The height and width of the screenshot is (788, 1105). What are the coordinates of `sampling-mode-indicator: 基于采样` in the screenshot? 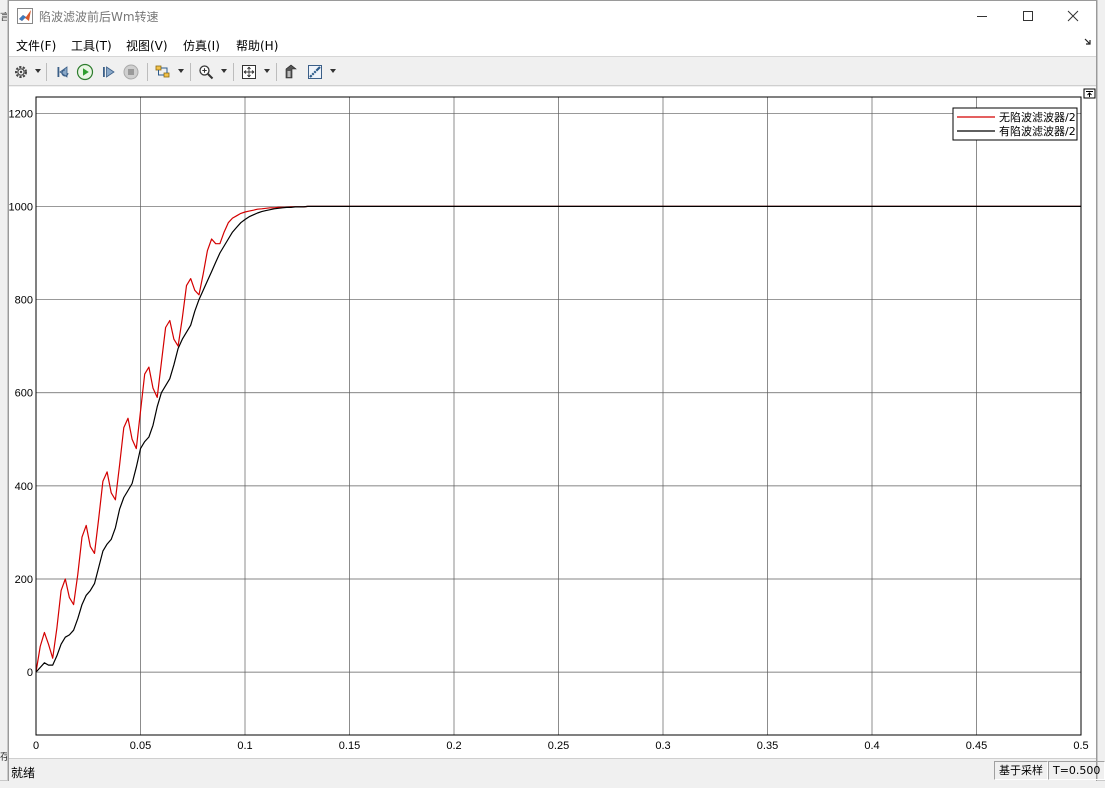 It's located at (1021, 770).